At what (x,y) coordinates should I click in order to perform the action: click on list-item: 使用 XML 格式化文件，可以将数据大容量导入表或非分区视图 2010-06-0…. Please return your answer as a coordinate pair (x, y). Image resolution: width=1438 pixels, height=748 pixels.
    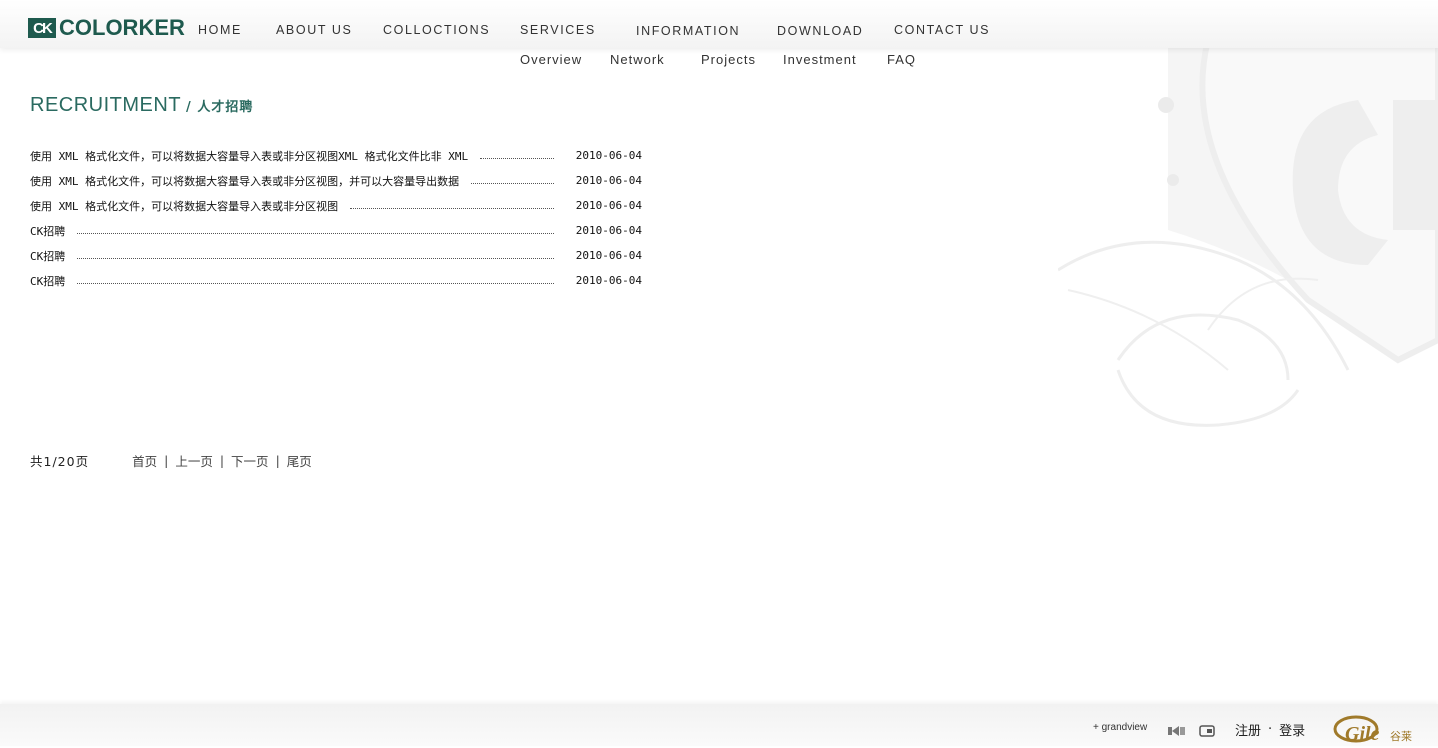
    Looking at the image, I should click on (336, 205).